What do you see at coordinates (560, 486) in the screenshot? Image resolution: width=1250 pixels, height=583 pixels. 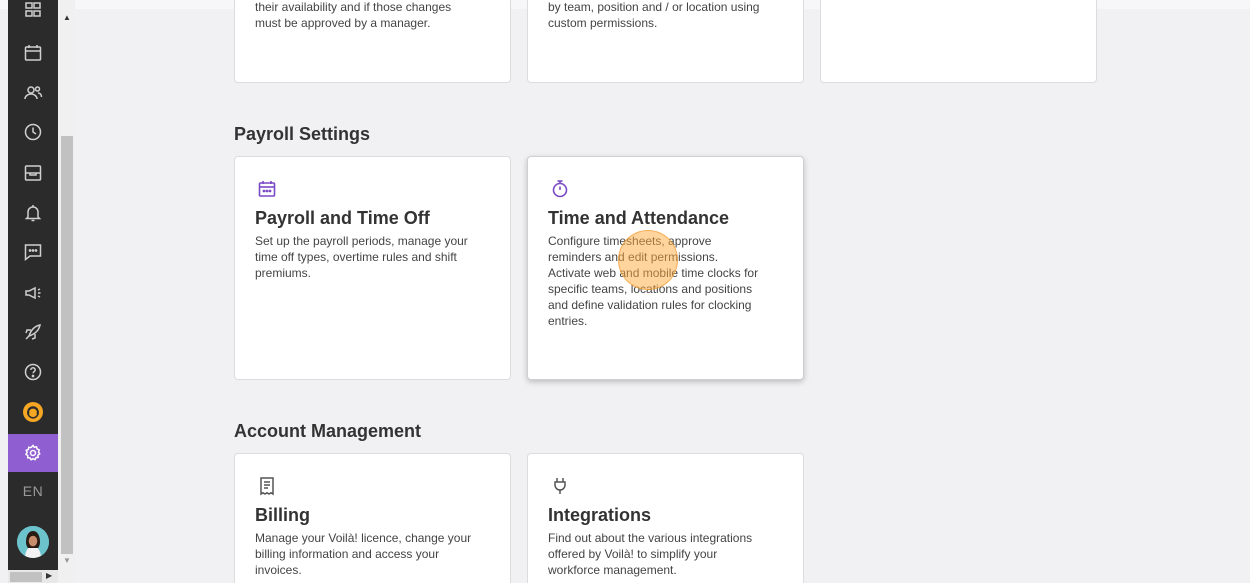 I see `plug-icon` at bounding box center [560, 486].